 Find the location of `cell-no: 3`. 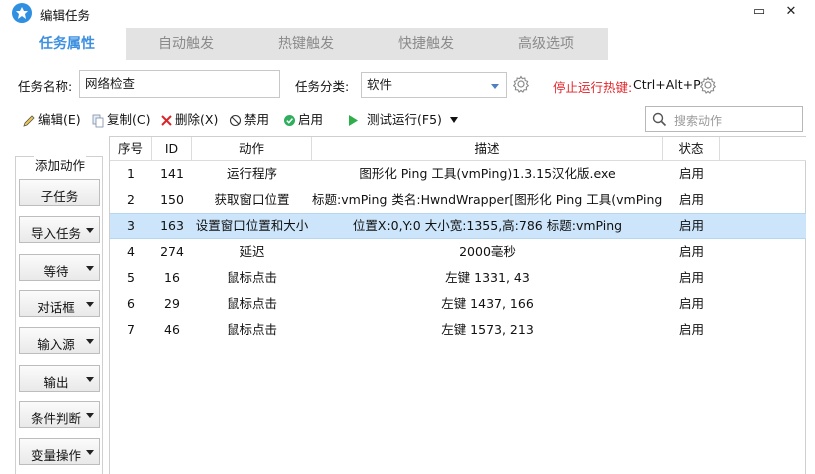

cell-no: 3 is located at coordinates (131, 225).